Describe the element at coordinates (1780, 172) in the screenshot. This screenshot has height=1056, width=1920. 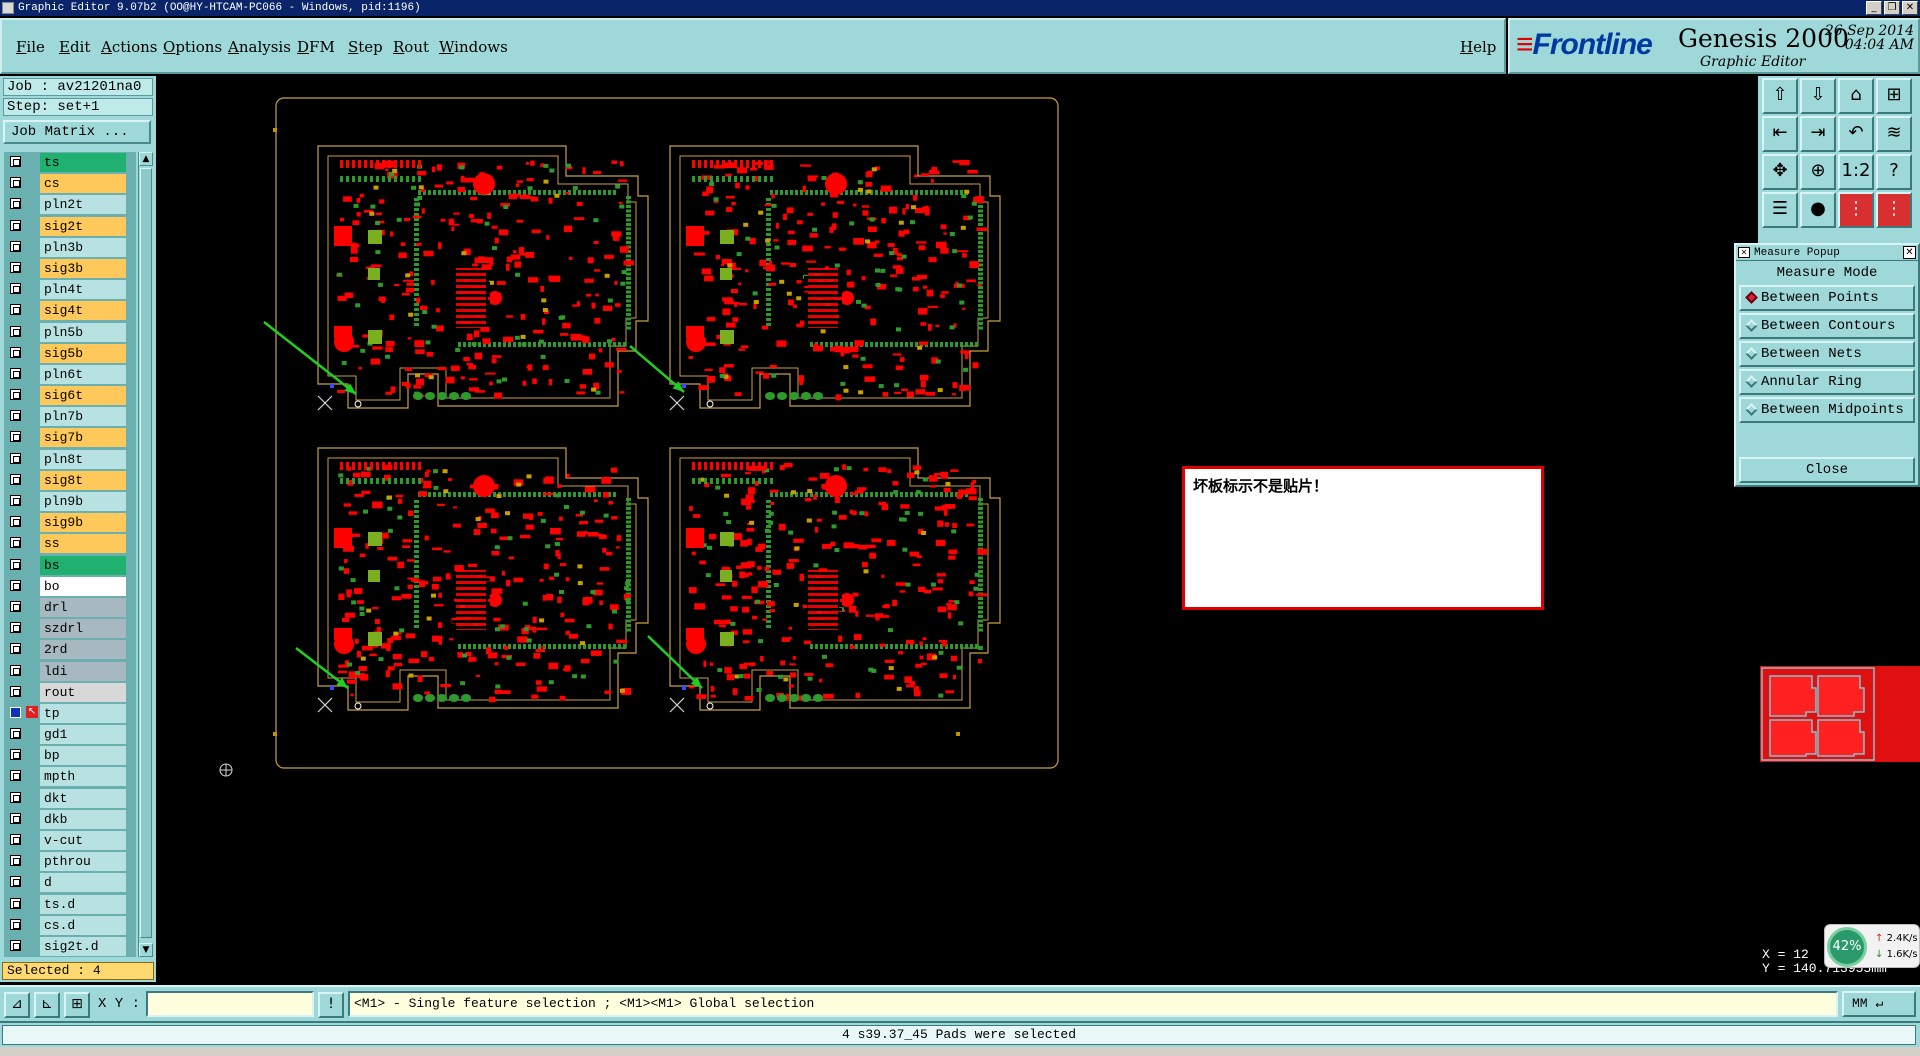
I see `zoom-fit-icon: ✥` at that location.